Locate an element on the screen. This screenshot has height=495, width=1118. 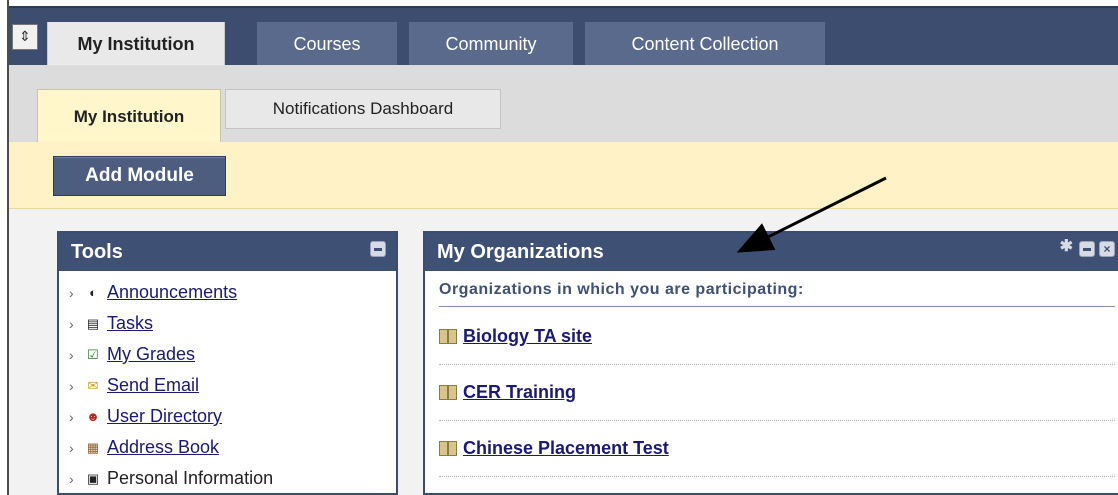
expand-collapse-toggle-button: ⇕ is located at coordinates (25, 37).